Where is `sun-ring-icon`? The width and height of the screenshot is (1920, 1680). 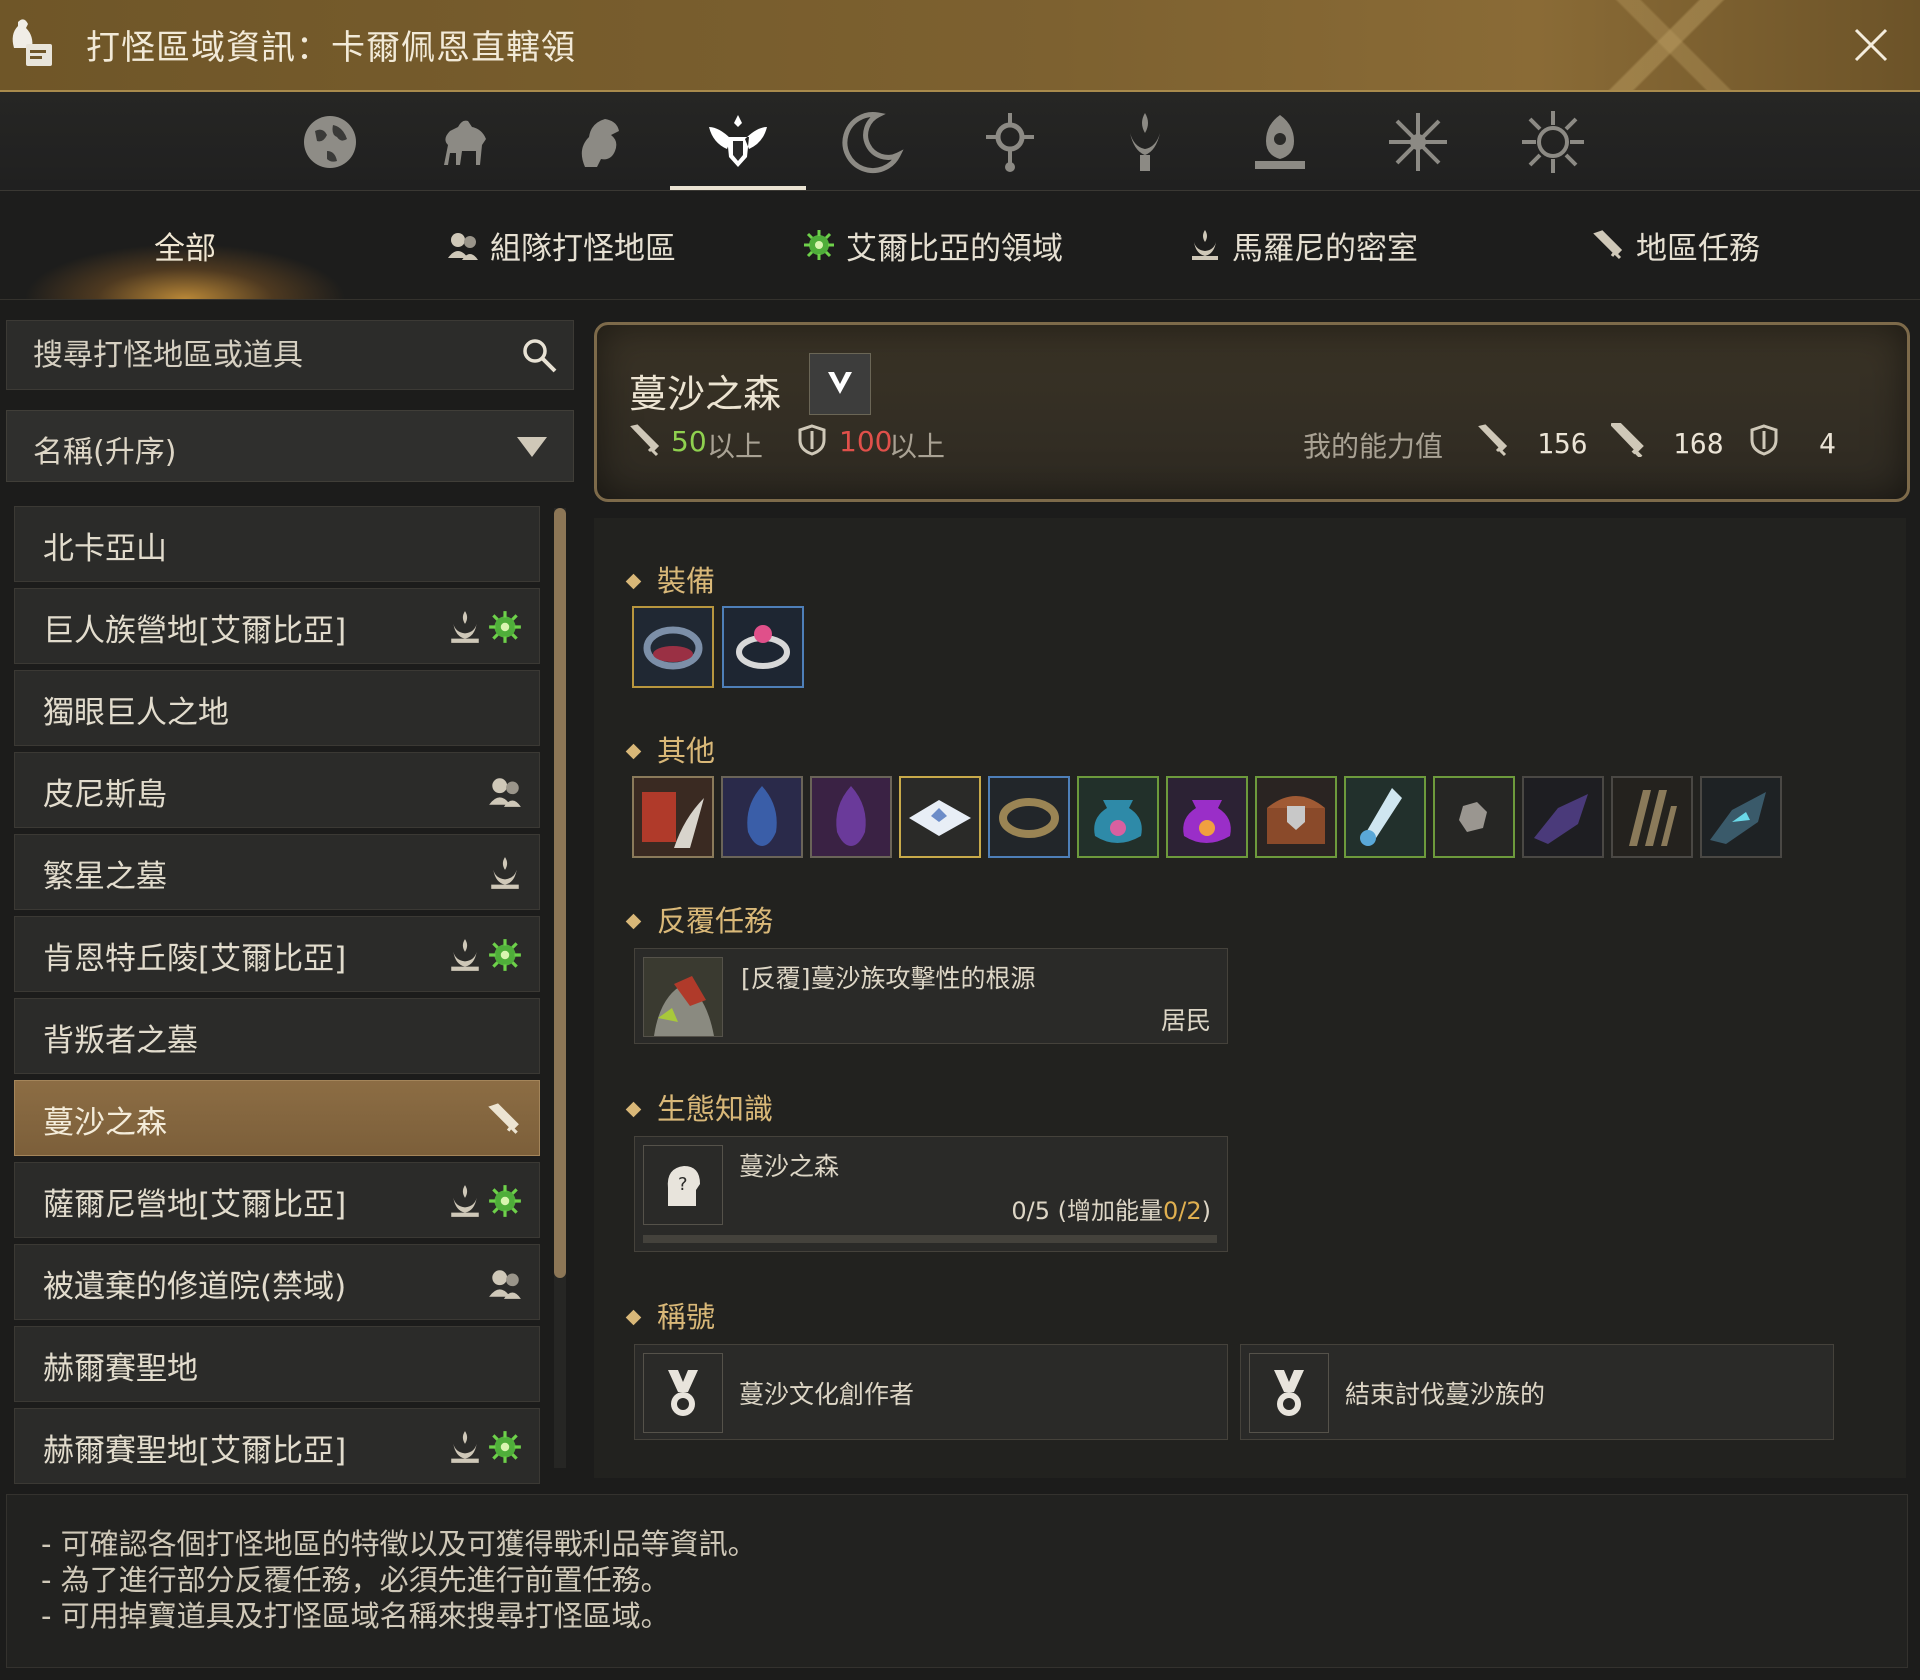
sun-ring-icon is located at coordinates (1010, 142).